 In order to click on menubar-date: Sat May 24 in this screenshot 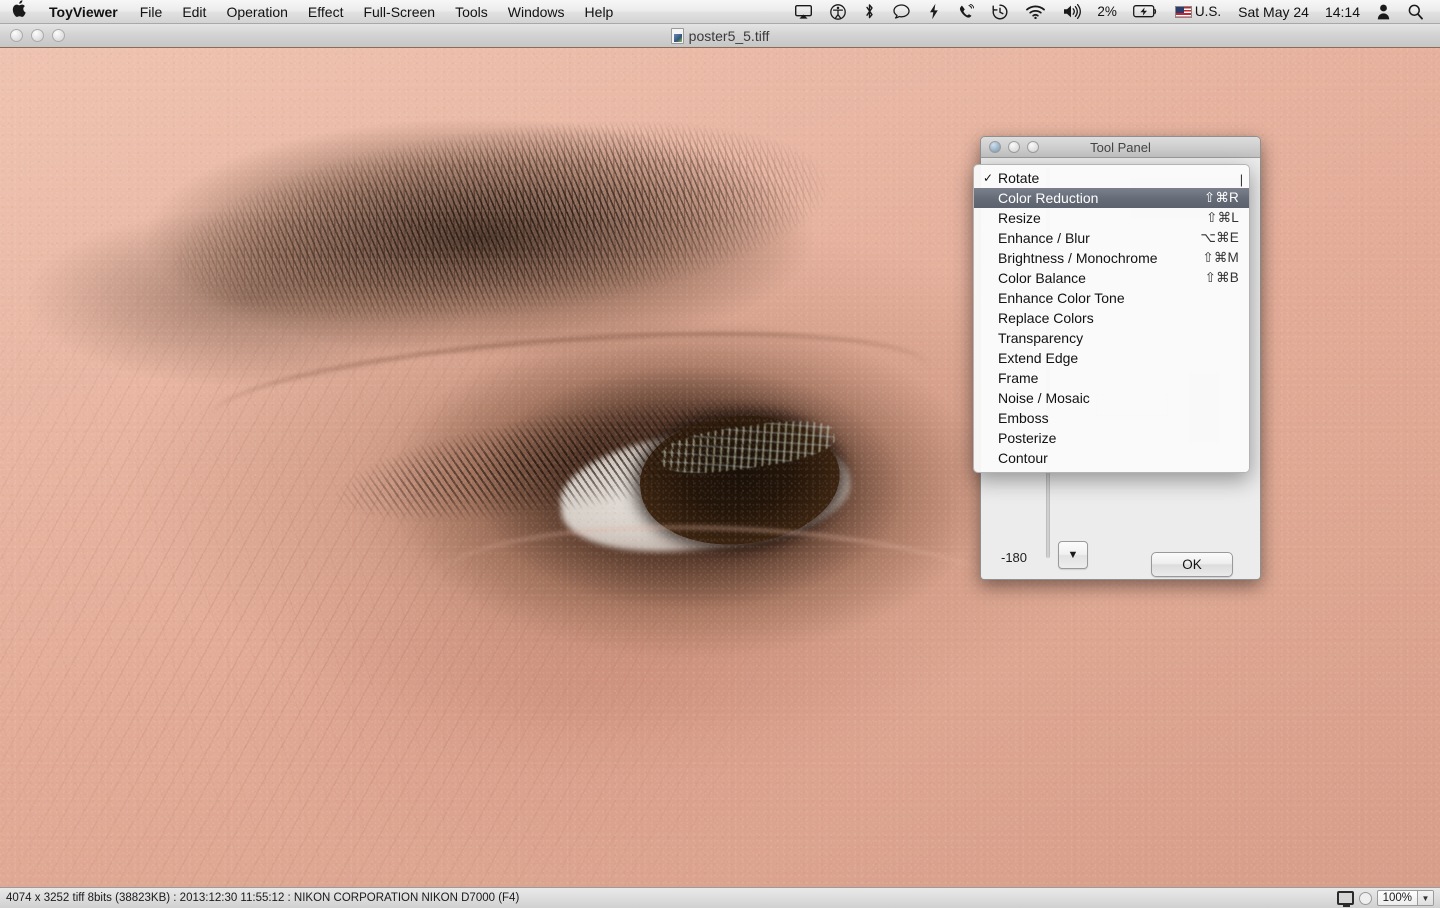, I will do `click(1273, 12)`.